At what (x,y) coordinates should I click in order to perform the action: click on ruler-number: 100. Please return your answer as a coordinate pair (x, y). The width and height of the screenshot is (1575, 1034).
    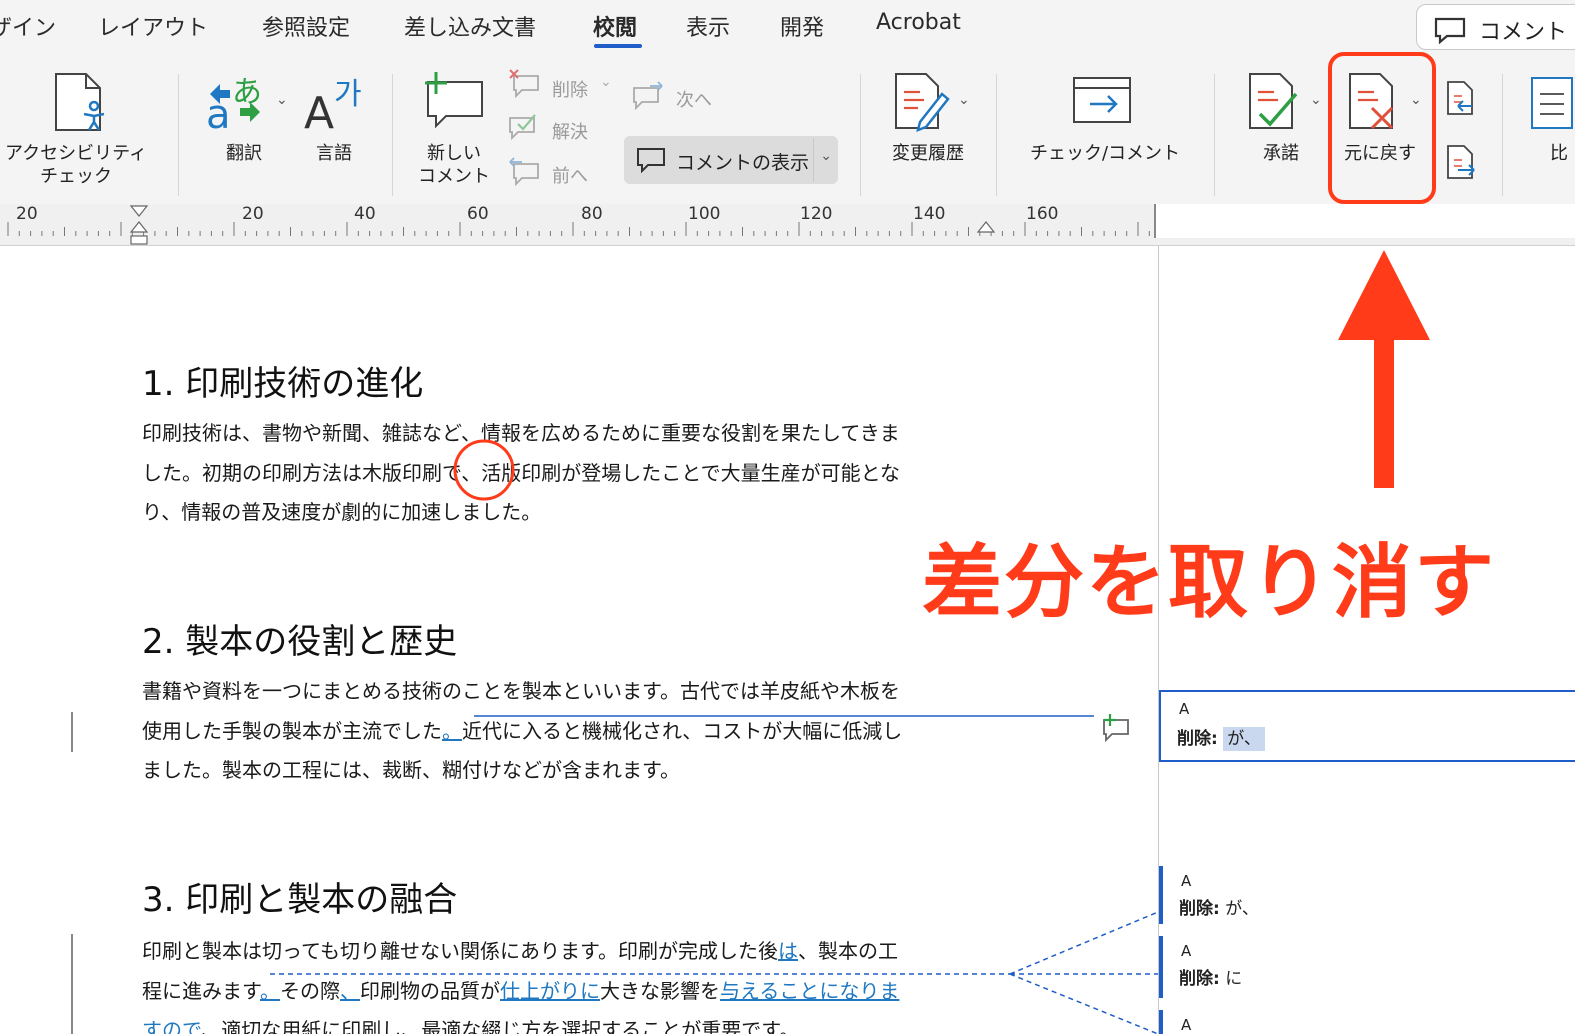
    Looking at the image, I should click on (704, 214).